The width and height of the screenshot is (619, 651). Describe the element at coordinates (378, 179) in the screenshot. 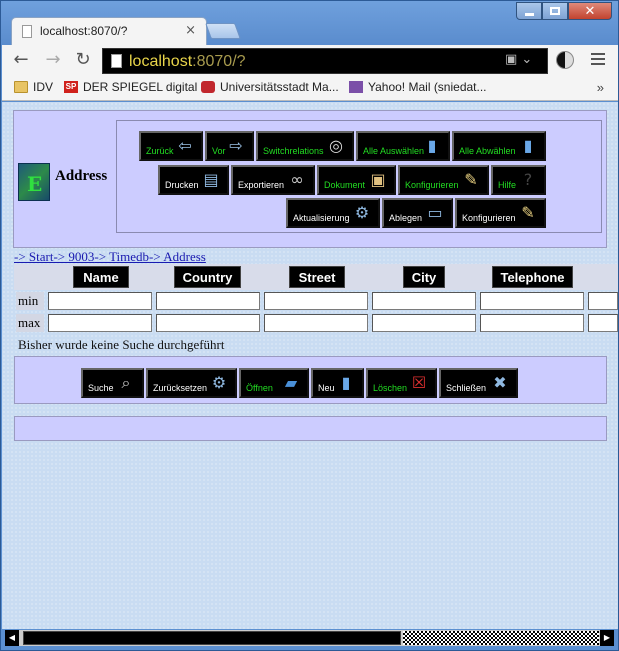

I see `document-icon: ▣` at that location.